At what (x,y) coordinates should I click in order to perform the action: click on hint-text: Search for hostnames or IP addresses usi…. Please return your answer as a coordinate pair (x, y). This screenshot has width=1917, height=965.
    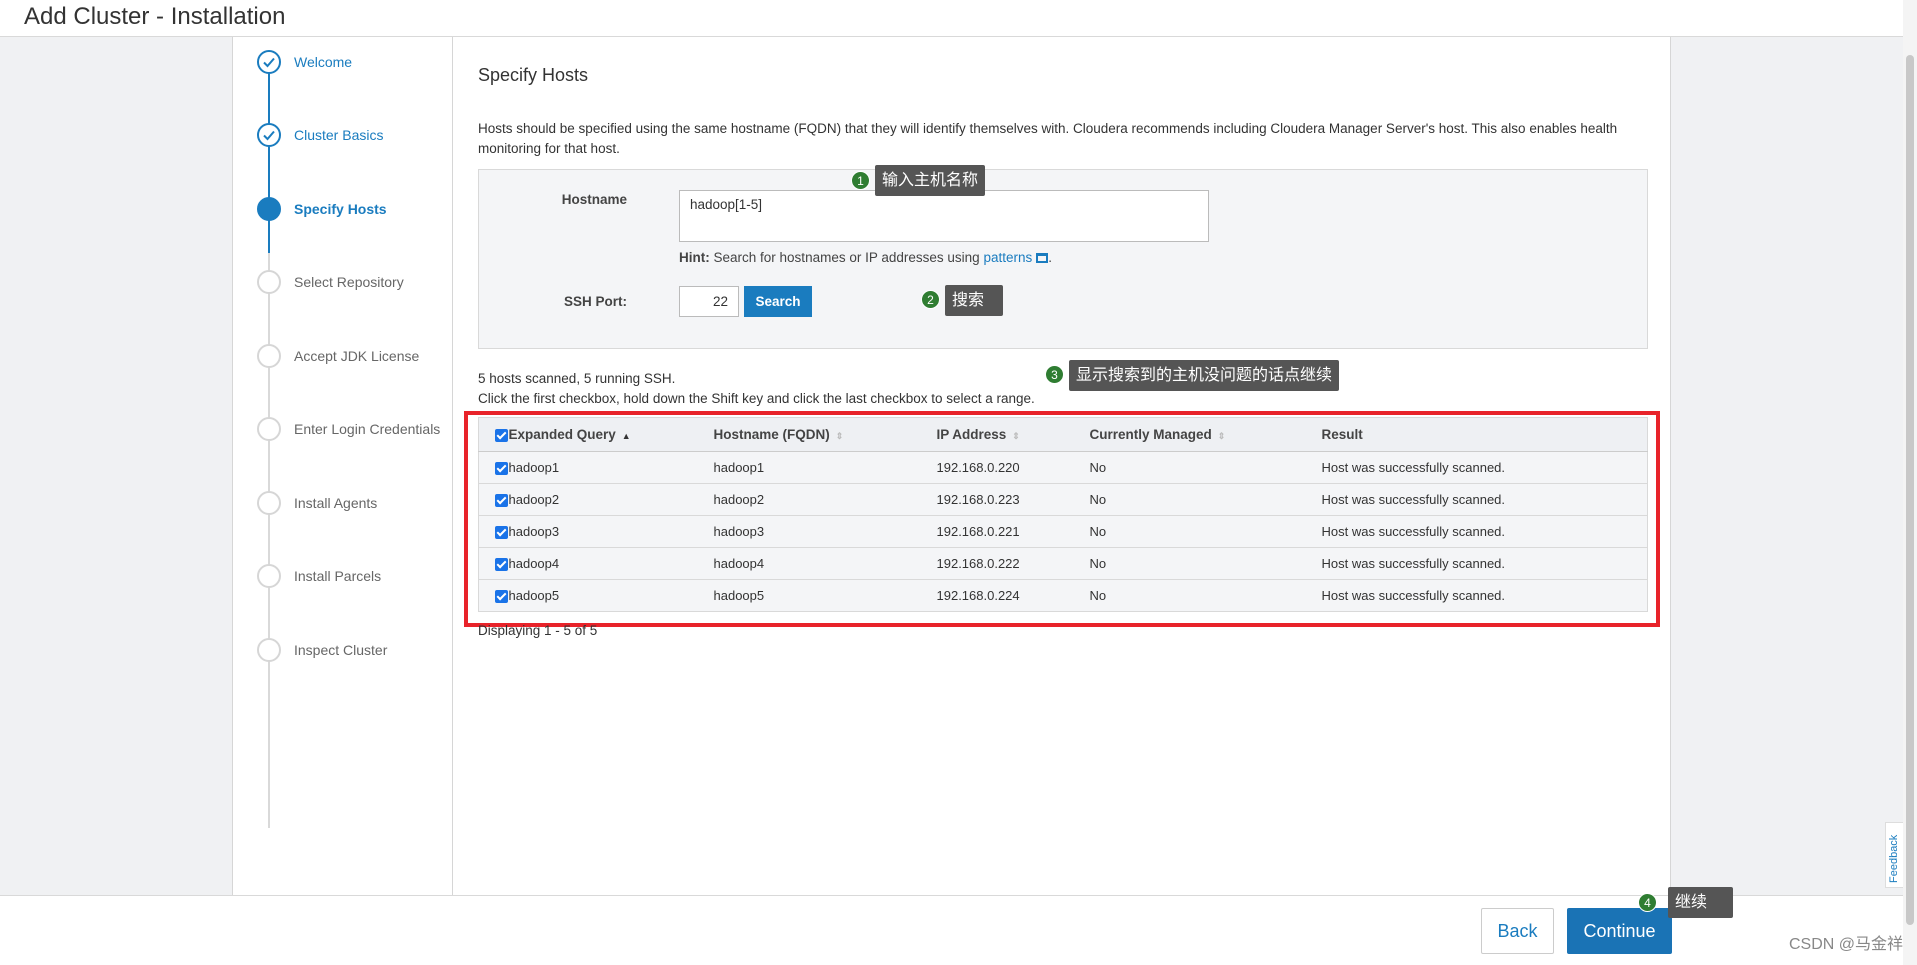
    Looking at the image, I should click on (846, 257).